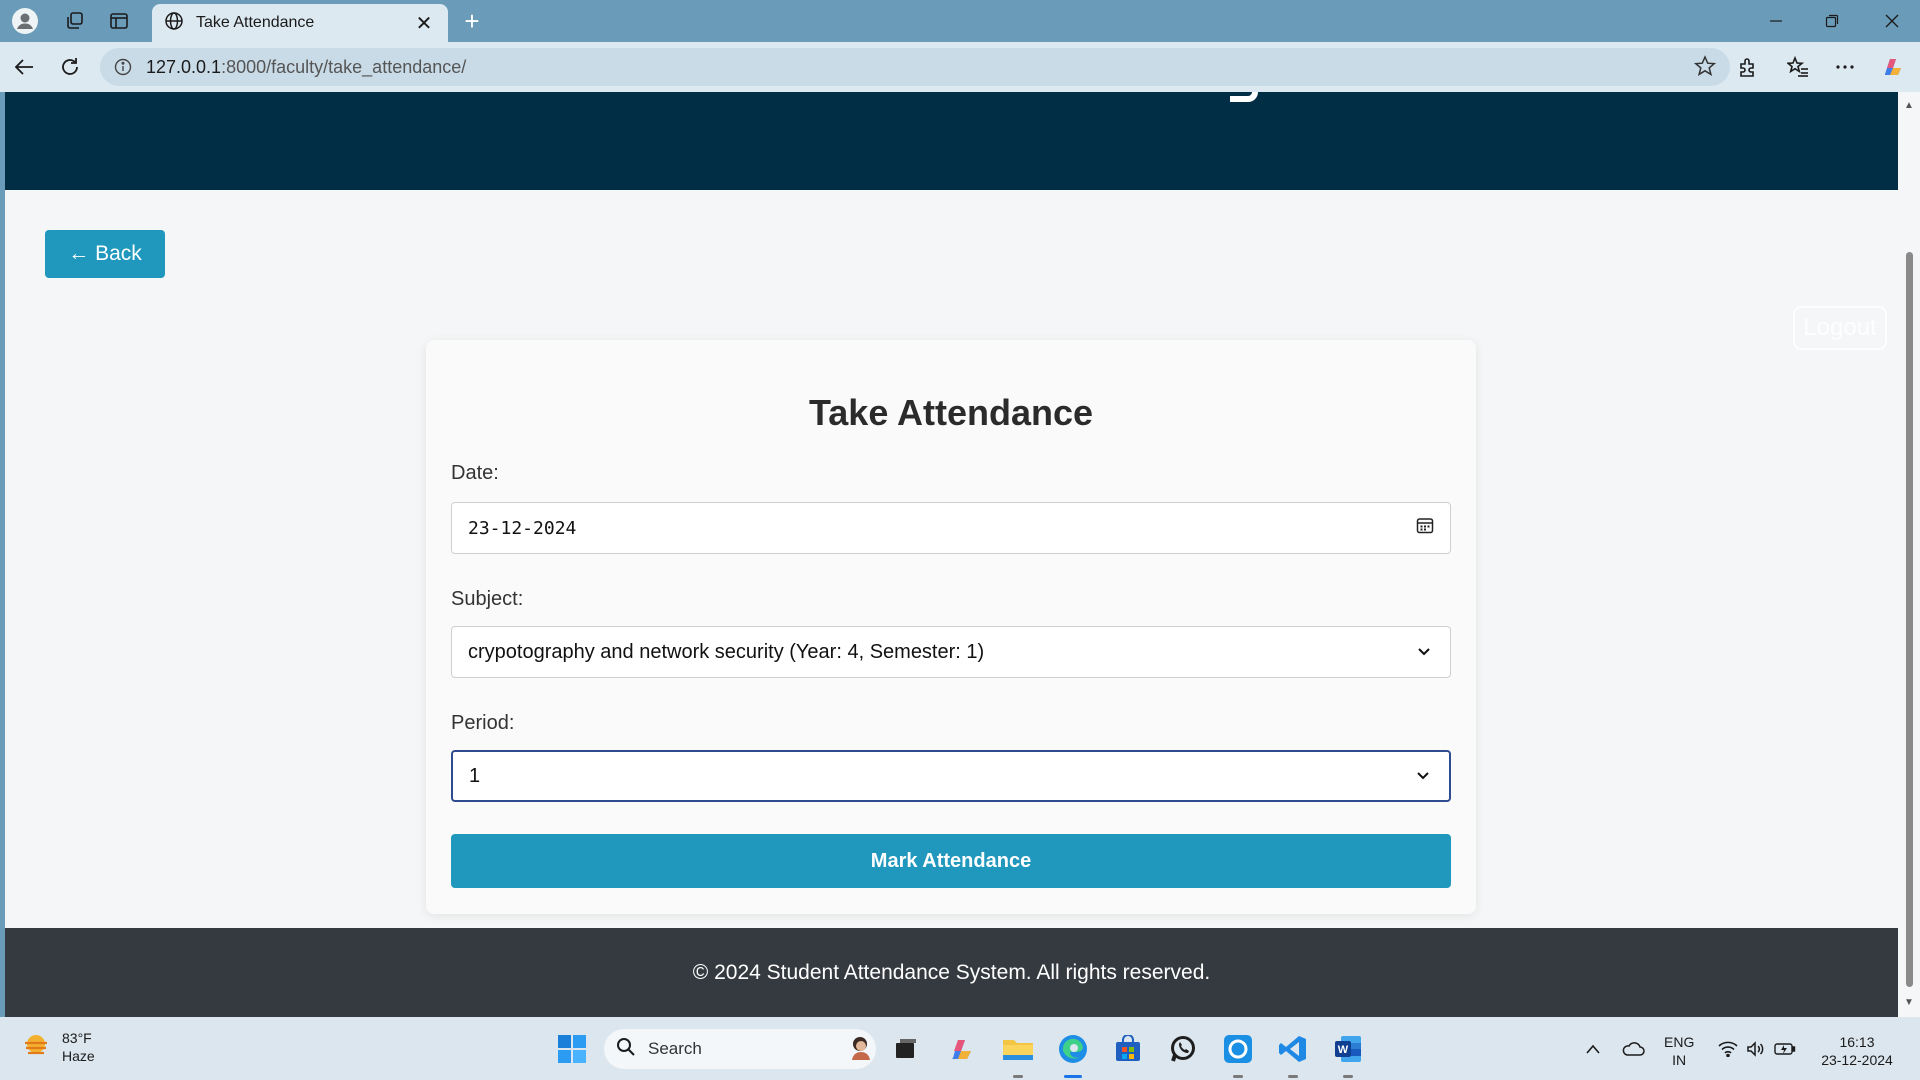 This screenshot has width=1920, height=1080. What do you see at coordinates (1238, 1049) in the screenshot?
I see `alexa-app-icon` at bounding box center [1238, 1049].